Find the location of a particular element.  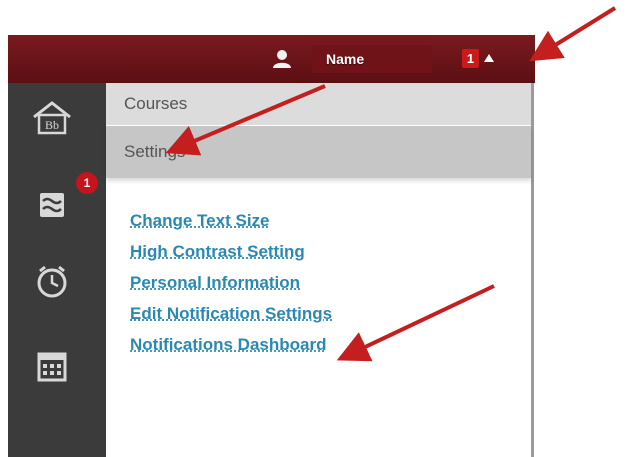

arrow-to-caret is located at coordinates (573, 34).